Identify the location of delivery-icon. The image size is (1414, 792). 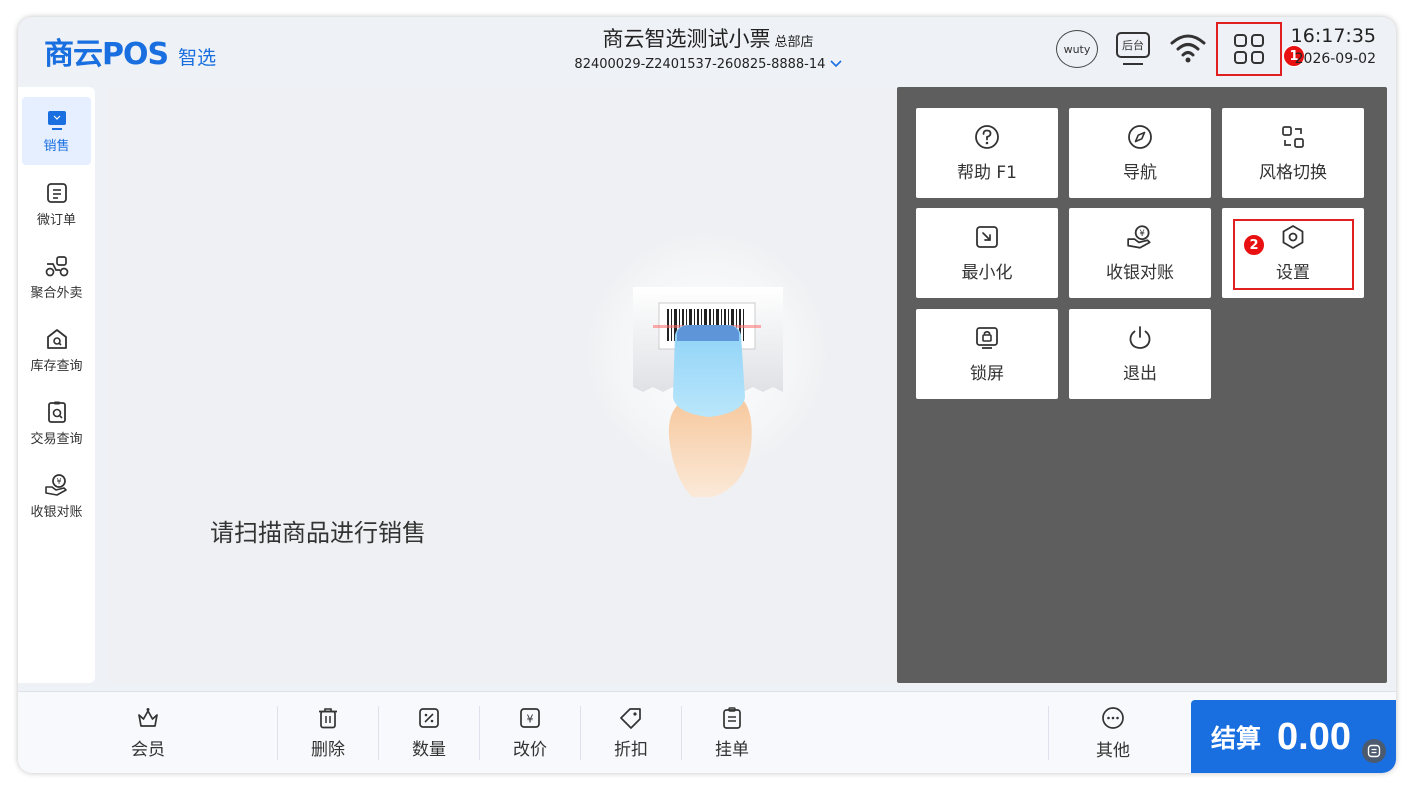
(56, 265).